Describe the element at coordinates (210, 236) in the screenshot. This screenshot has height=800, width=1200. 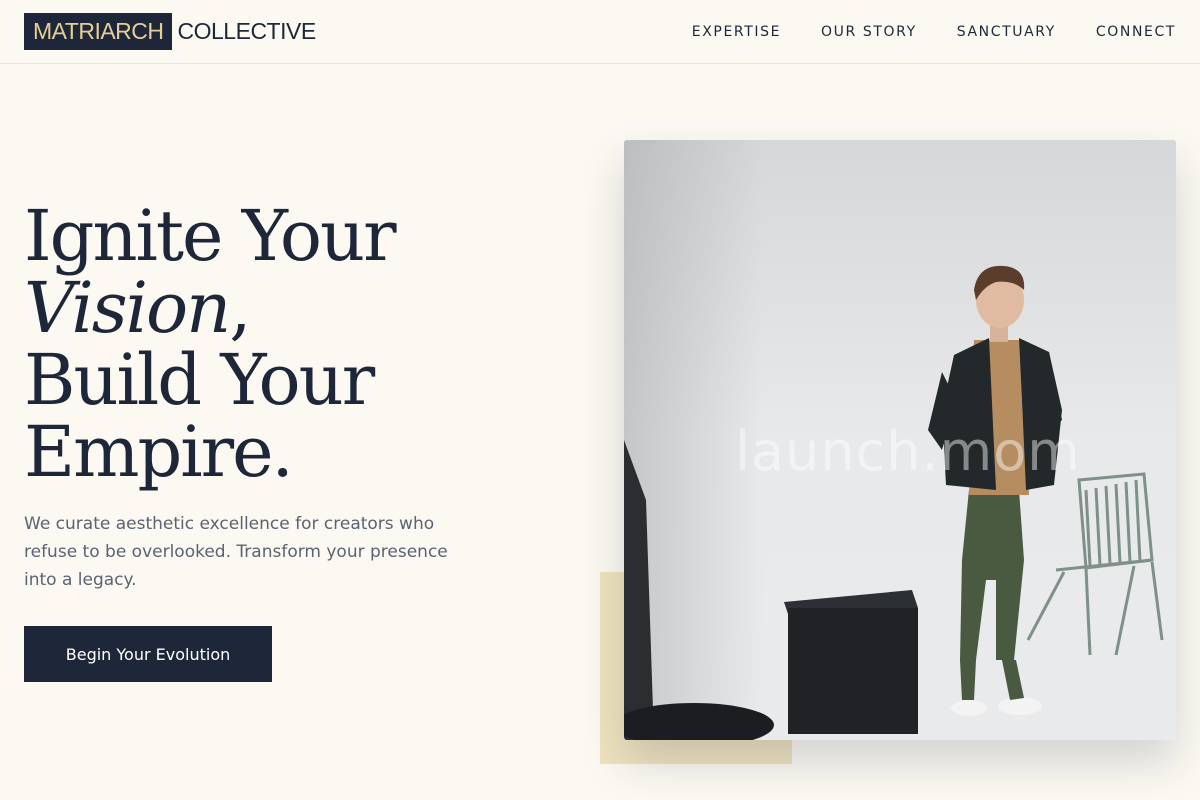
I see `hero-heading-line-1: Ignite Your` at that location.